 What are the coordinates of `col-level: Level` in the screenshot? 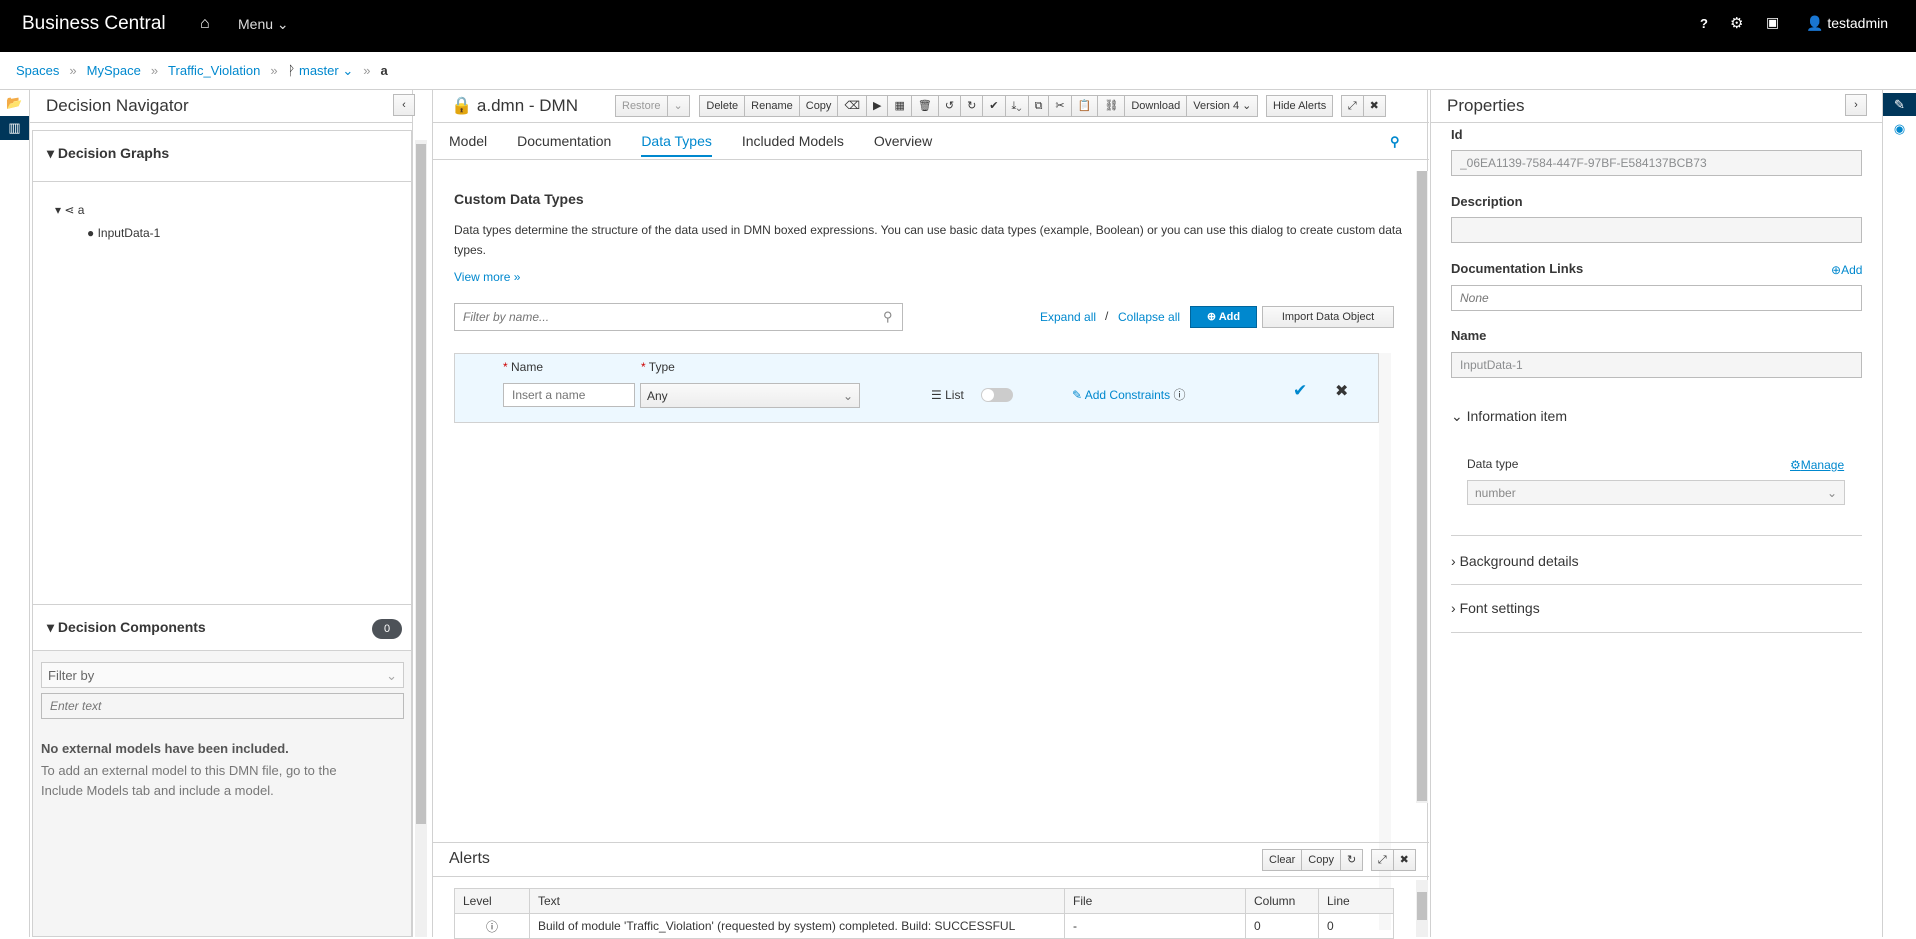 It's located at (492, 901).